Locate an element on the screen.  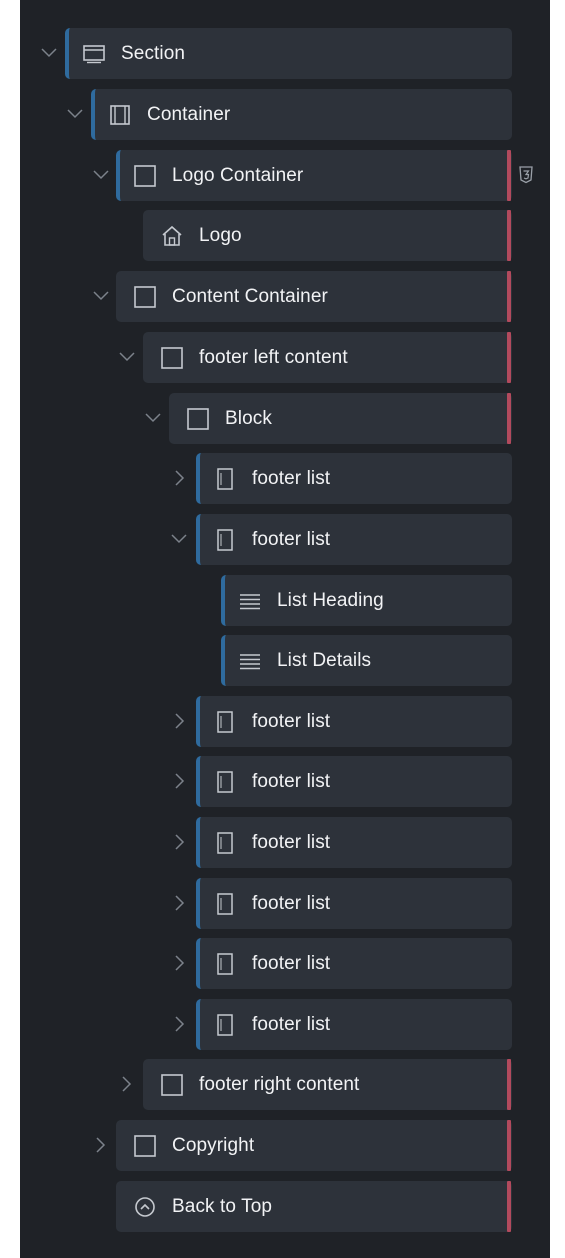
tree-item-footer-right-content: footer right content is located at coordinates (327, 1084).